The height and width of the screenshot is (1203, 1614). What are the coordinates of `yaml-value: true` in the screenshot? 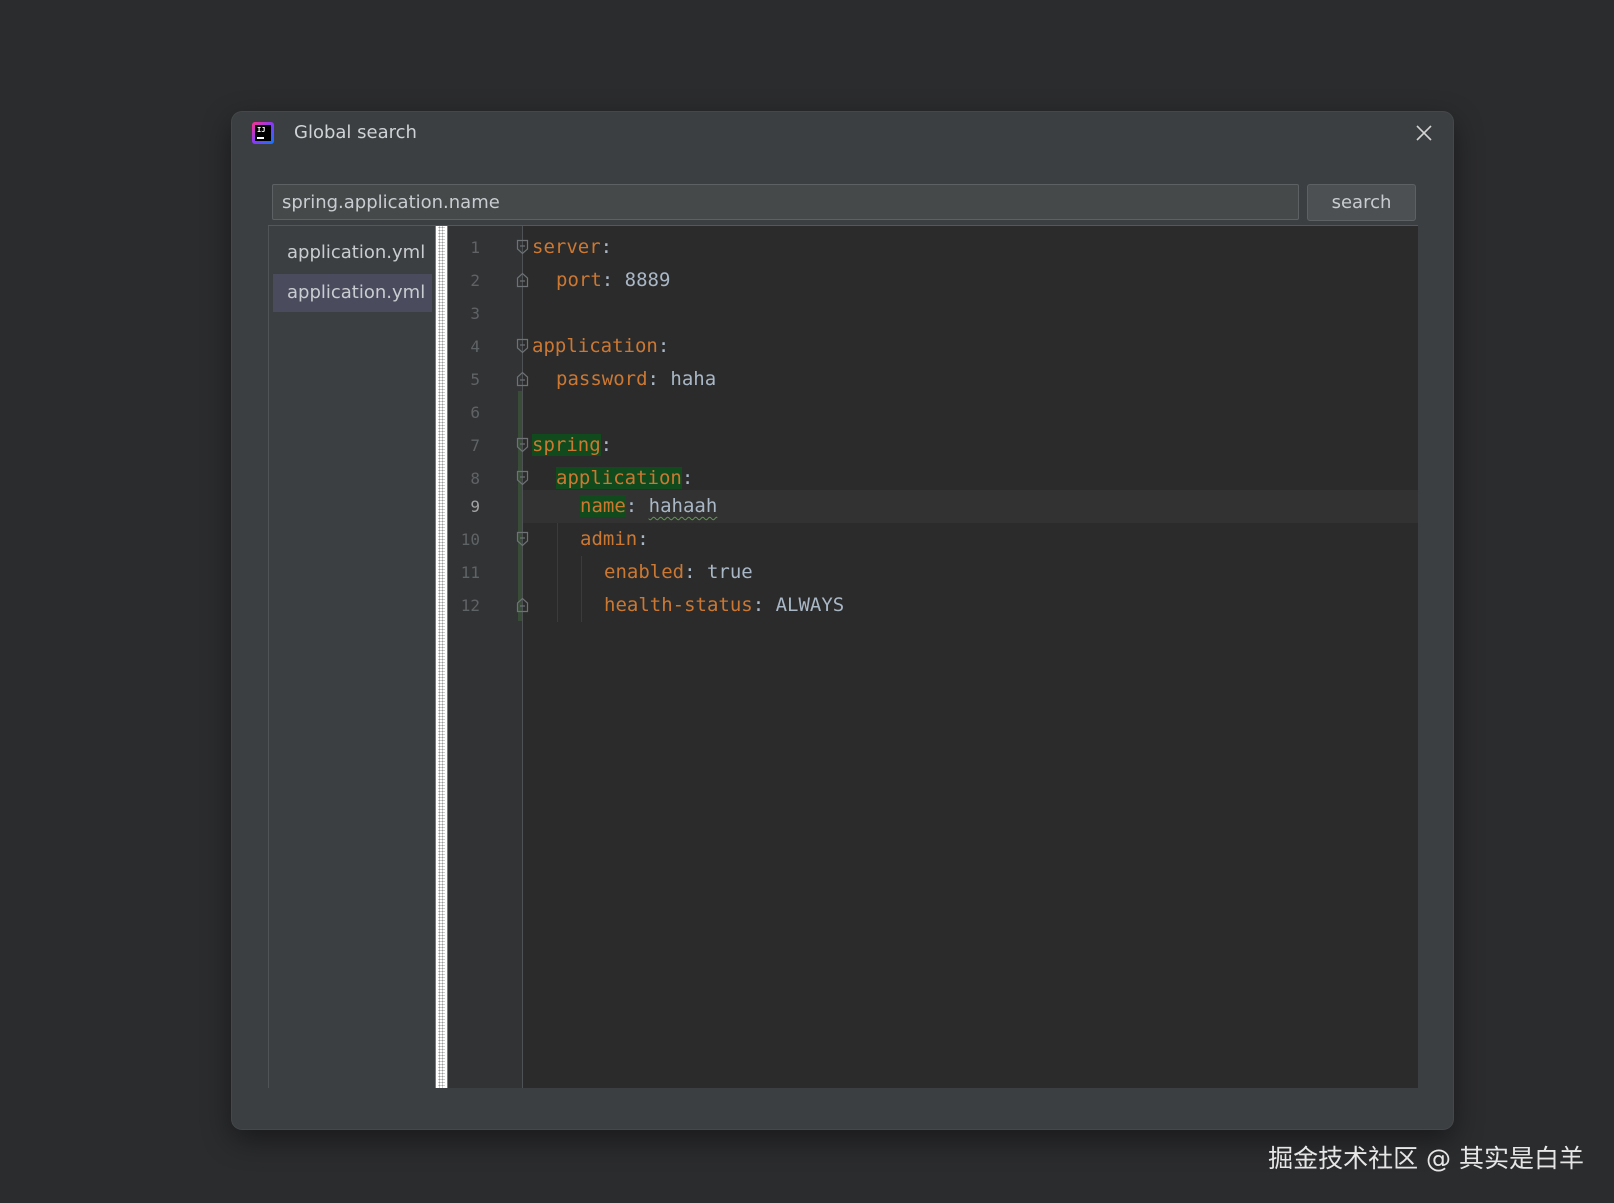 It's located at (729, 572).